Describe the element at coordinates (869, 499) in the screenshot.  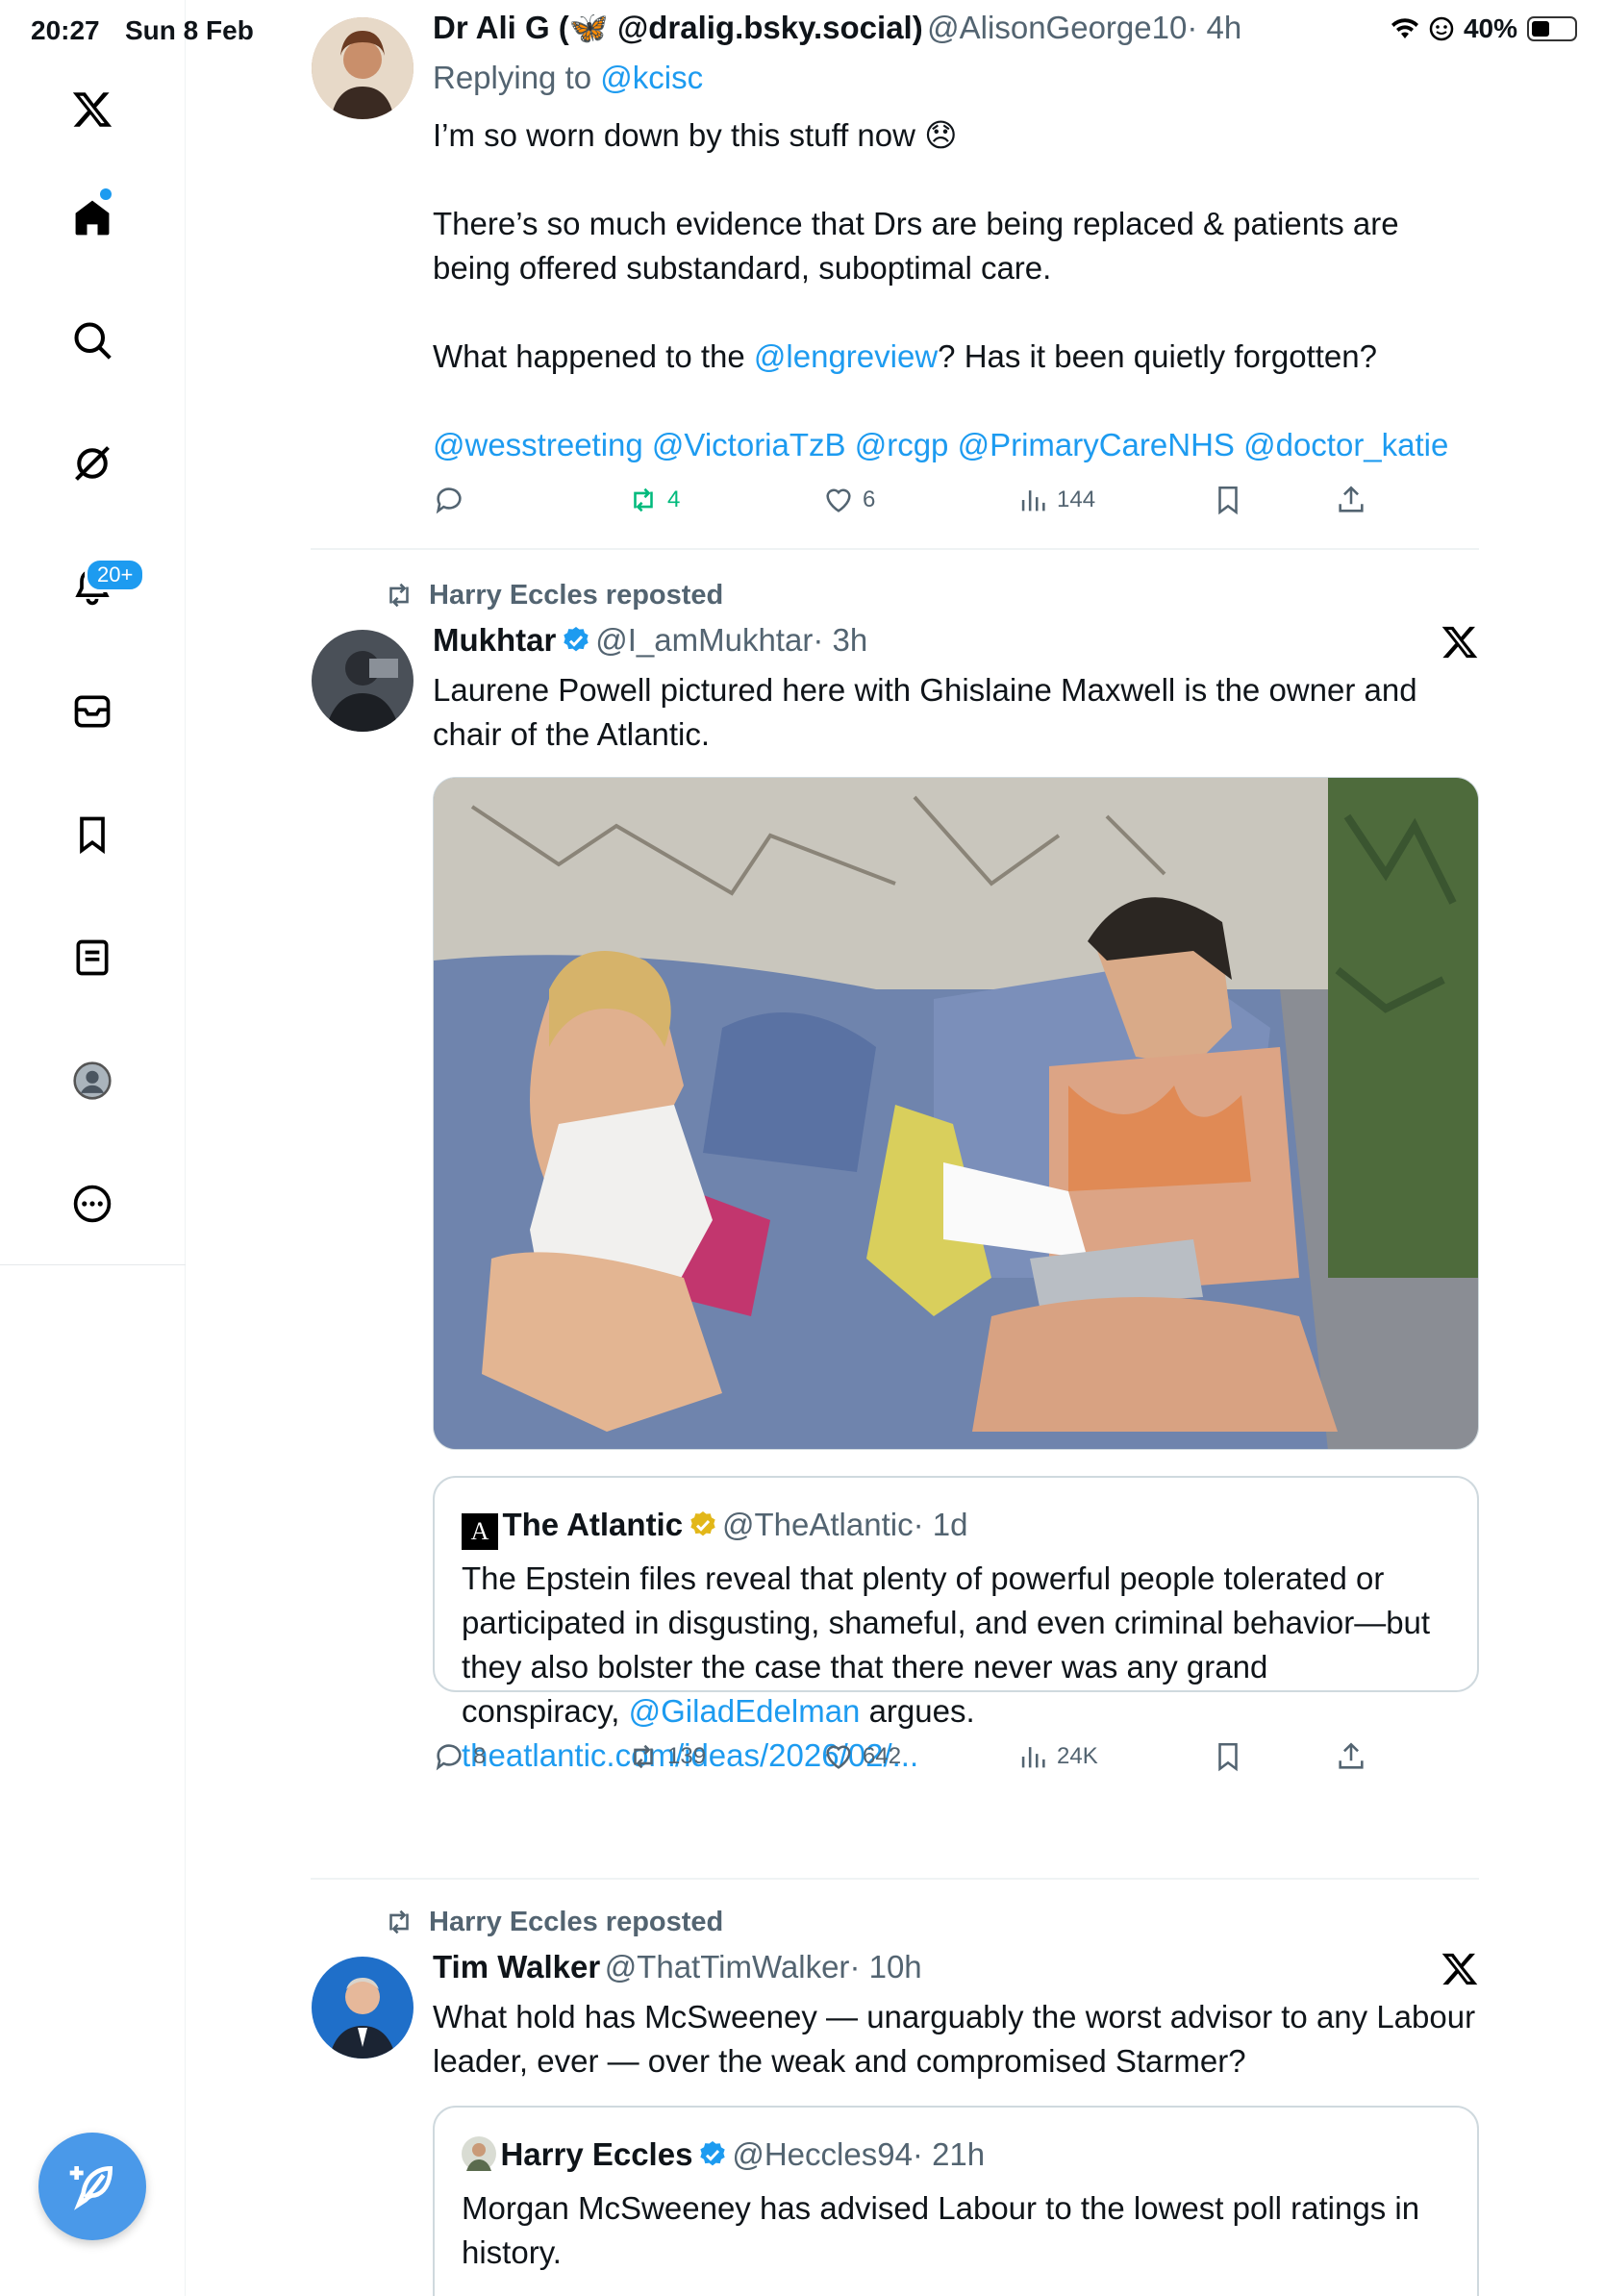
I see `like-count: 6` at that location.